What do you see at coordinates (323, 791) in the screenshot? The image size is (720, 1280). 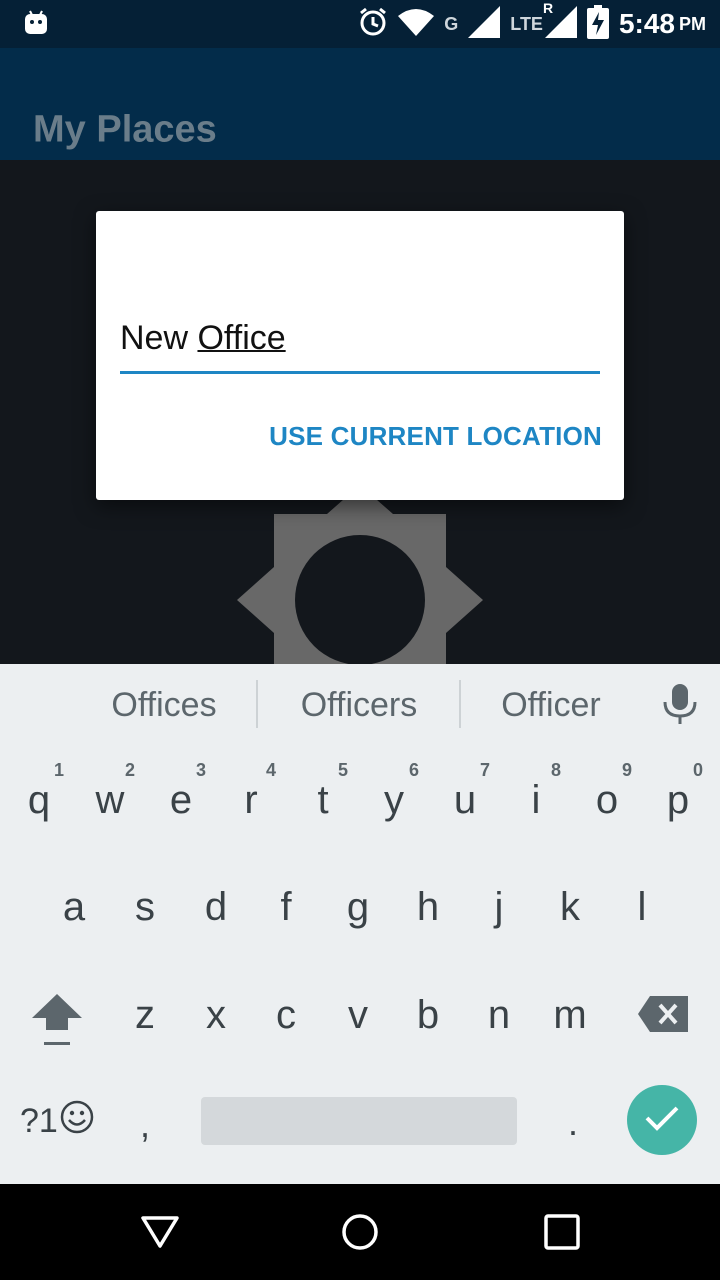 I see `key-t: 5t` at bounding box center [323, 791].